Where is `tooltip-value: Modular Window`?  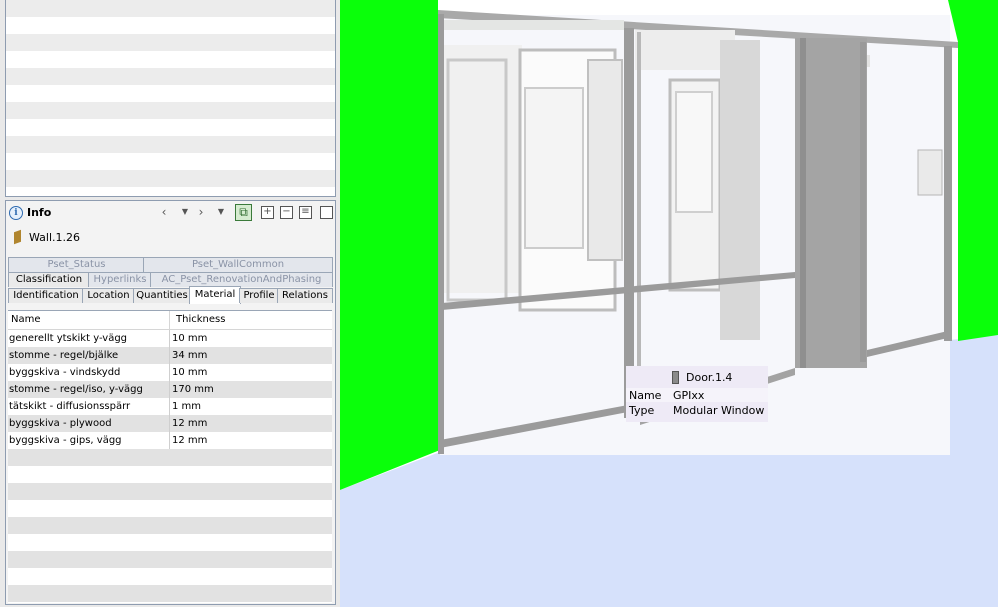
tooltip-value: Modular Window is located at coordinates (719, 410).